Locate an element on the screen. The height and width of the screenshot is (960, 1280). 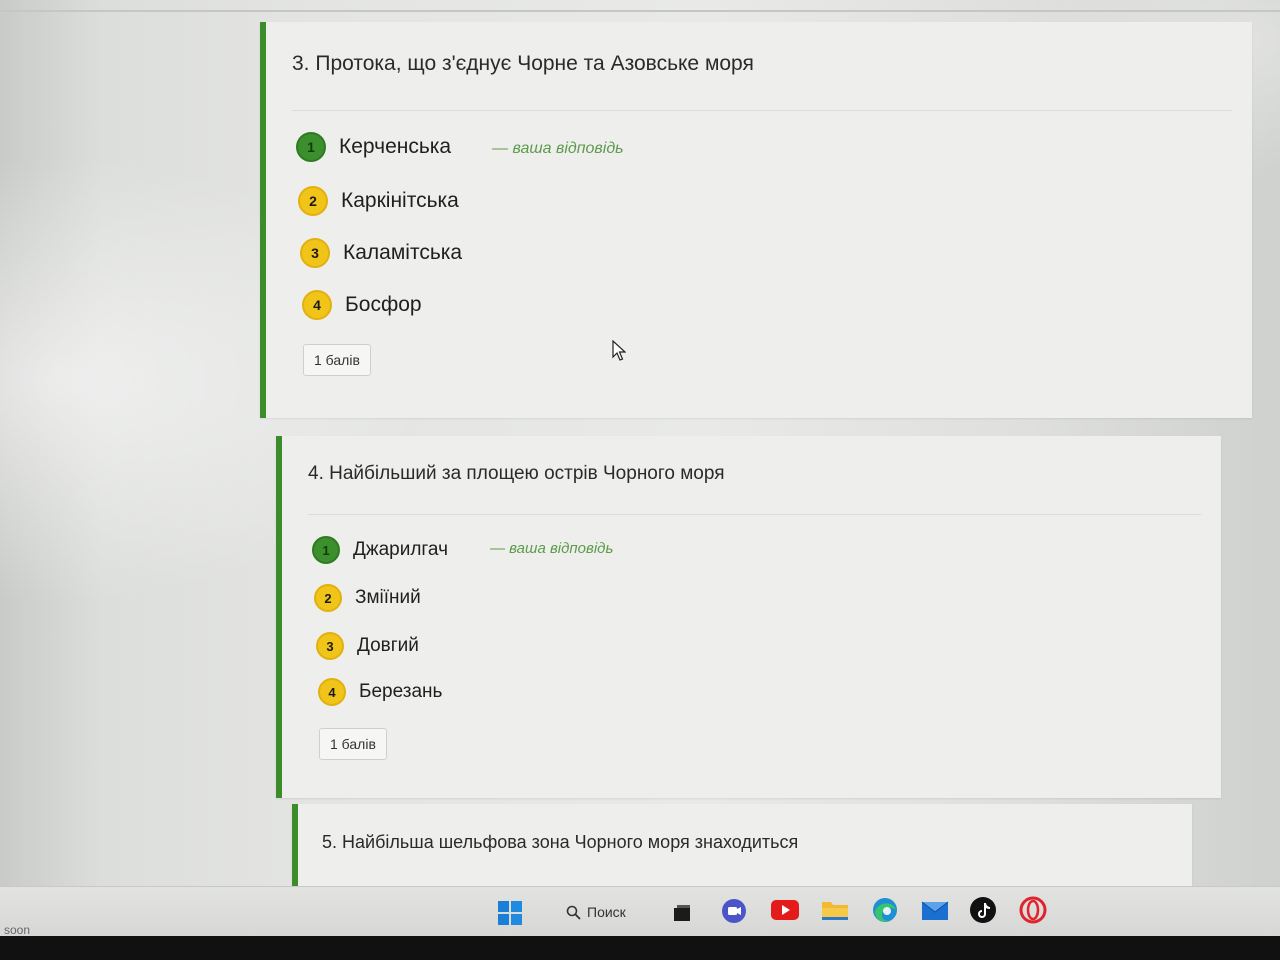
answer-option-3: 3 Каламітська is located at coordinates (381, 253).